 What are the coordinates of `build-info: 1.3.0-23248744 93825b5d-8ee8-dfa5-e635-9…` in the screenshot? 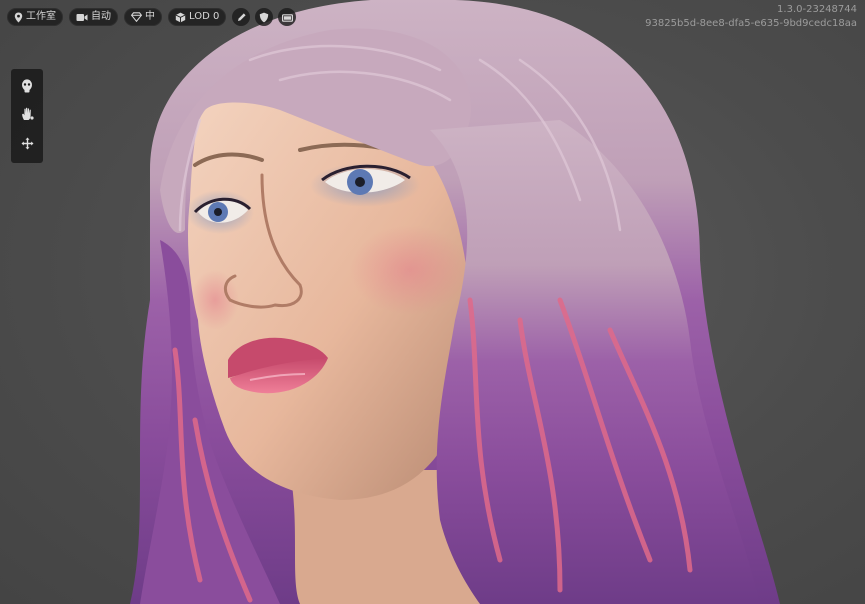 It's located at (751, 17).